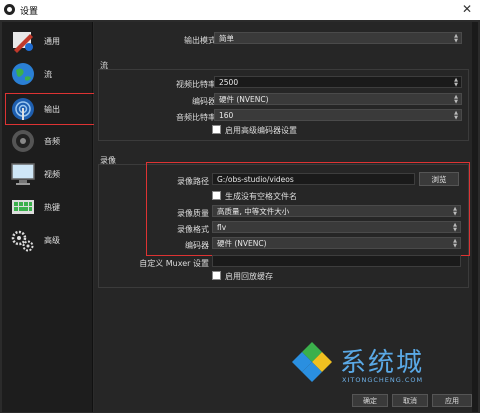  What do you see at coordinates (226, 115) in the screenshot?
I see `audio-bitrate-value: 160` at bounding box center [226, 115].